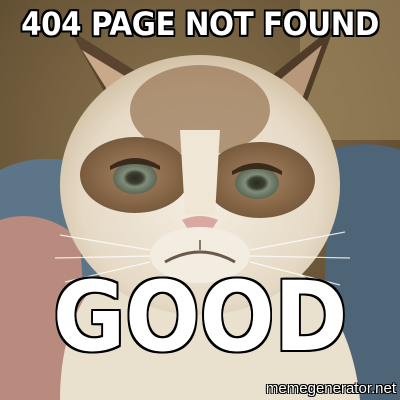 Image resolution: width=400 pixels, height=400 pixels. Describe the element at coordinates (200, 172) in the screenshot. I see `nose-bridge` at that location.